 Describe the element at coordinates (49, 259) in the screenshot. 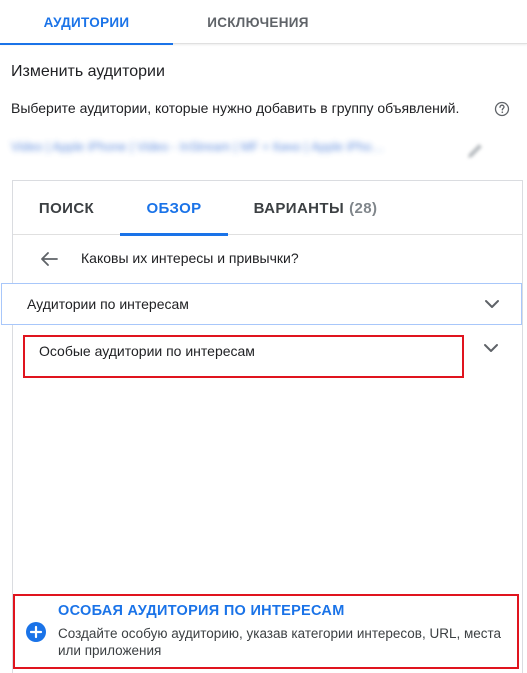

I see `back-arrow-icon` at that location.